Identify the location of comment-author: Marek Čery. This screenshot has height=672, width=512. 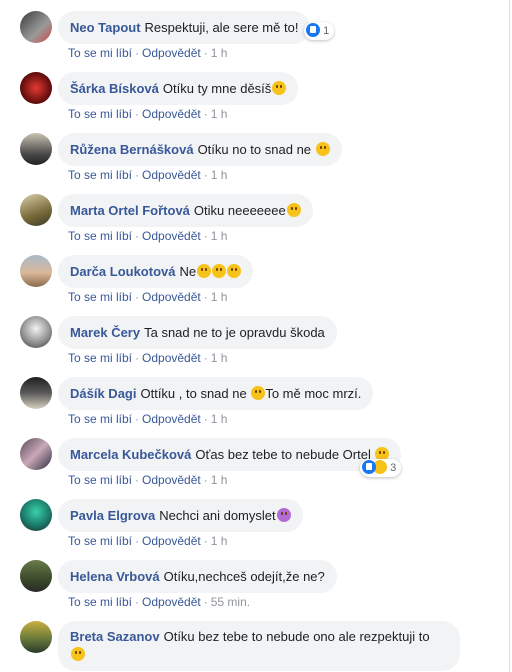
(105, 332).